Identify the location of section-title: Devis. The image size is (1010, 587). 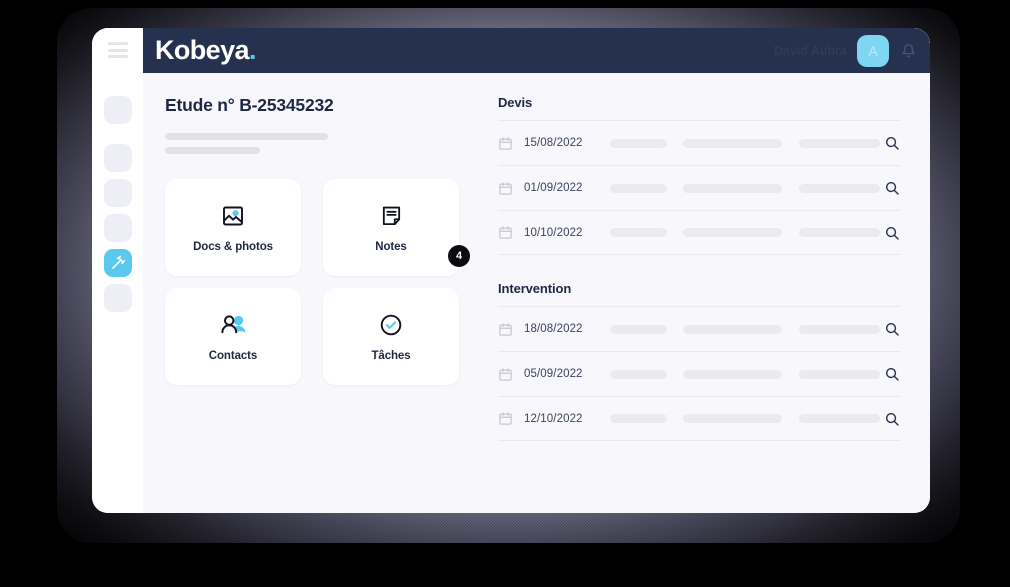
(515, 102).